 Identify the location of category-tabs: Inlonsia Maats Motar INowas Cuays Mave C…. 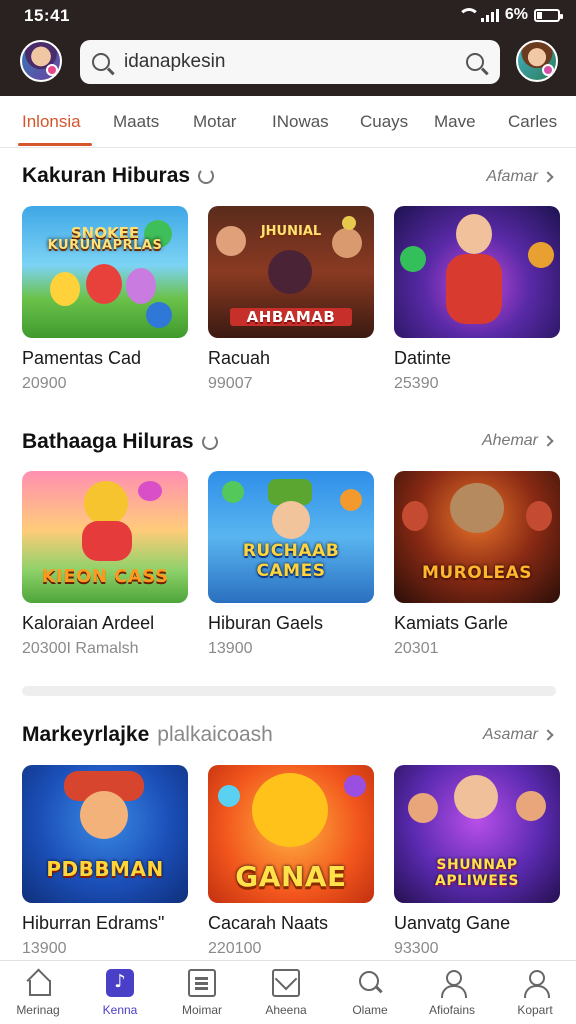
(288, 122).